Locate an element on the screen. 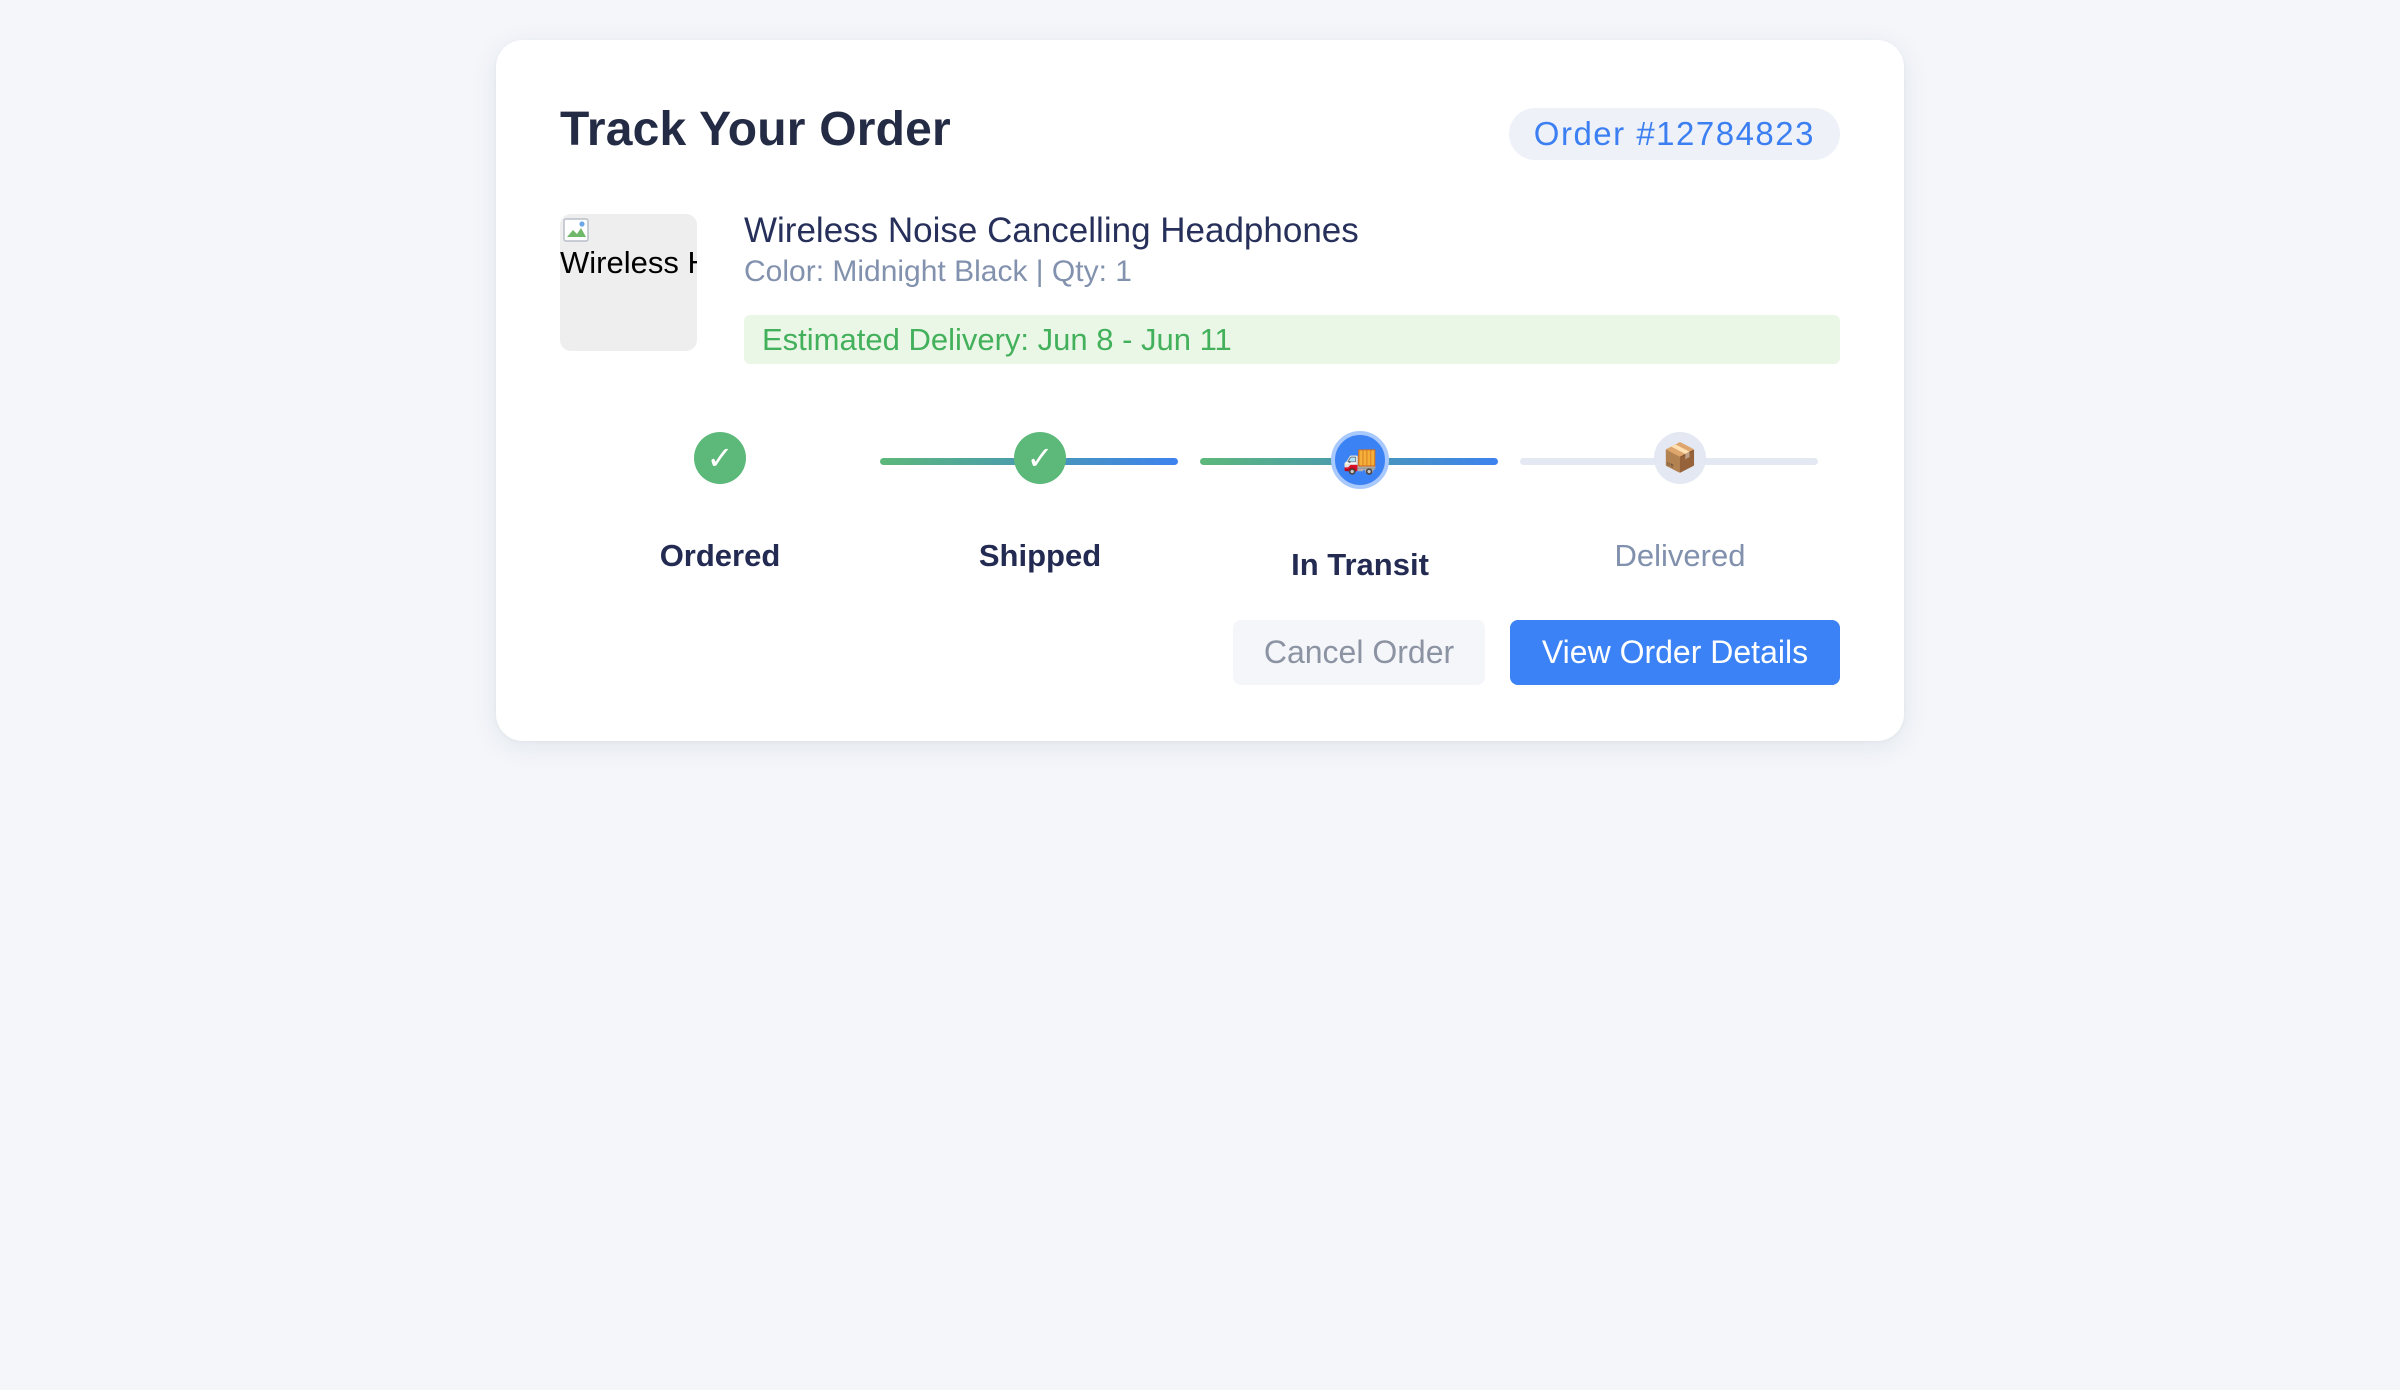  step-label-ordered: Ordered is located at coordinates (720, 555).